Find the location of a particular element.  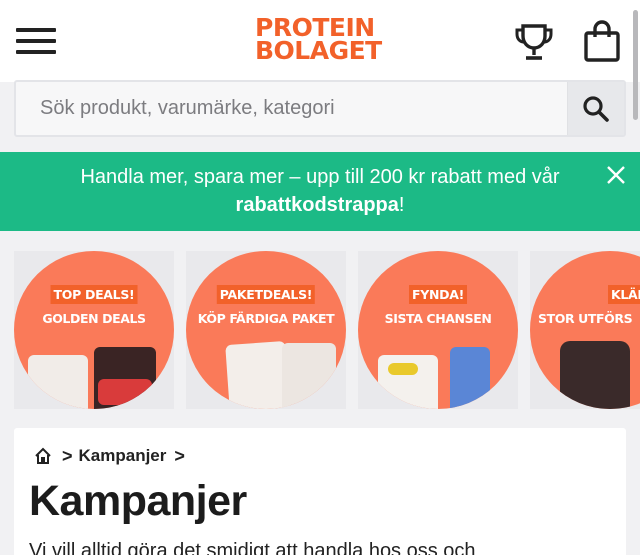

deal-card-fynda: FYNDA! SISTA CHANSEN is located at coordinates (438, 330).